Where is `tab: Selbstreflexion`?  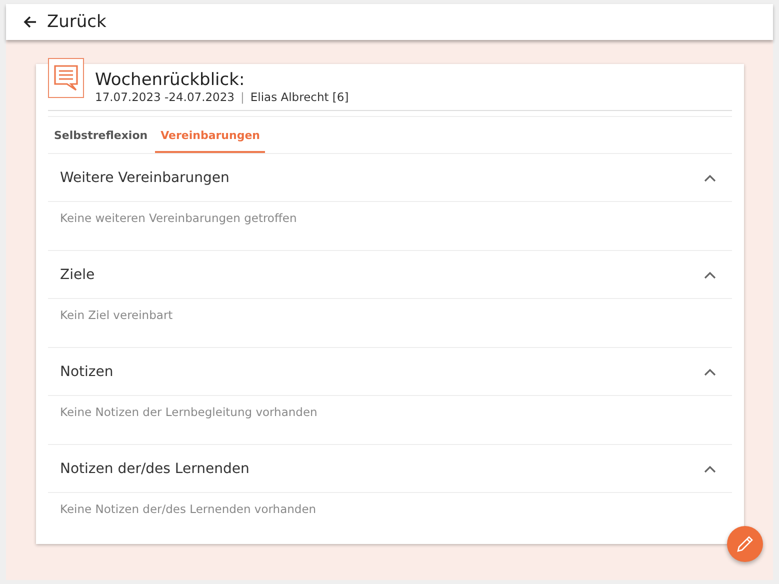
tab: Selbstreflexion is located at coordinates (100, 138).